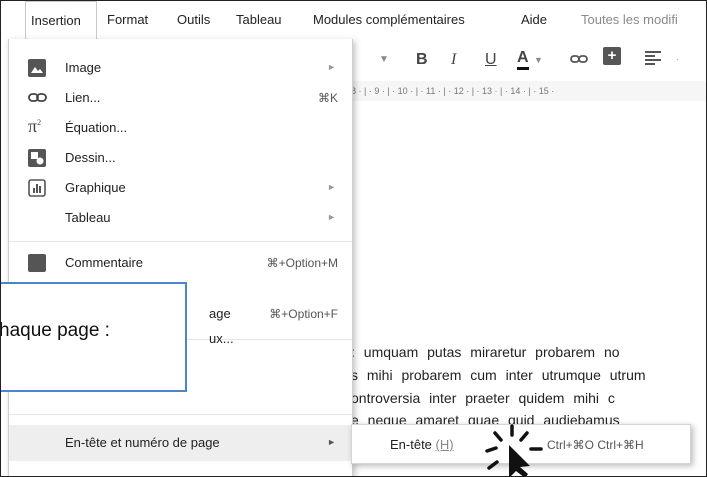 The width and height of the screenshot is (707, 477). I want to click on menu-item-label: En-tête et numéro de page, so click(142, 442).